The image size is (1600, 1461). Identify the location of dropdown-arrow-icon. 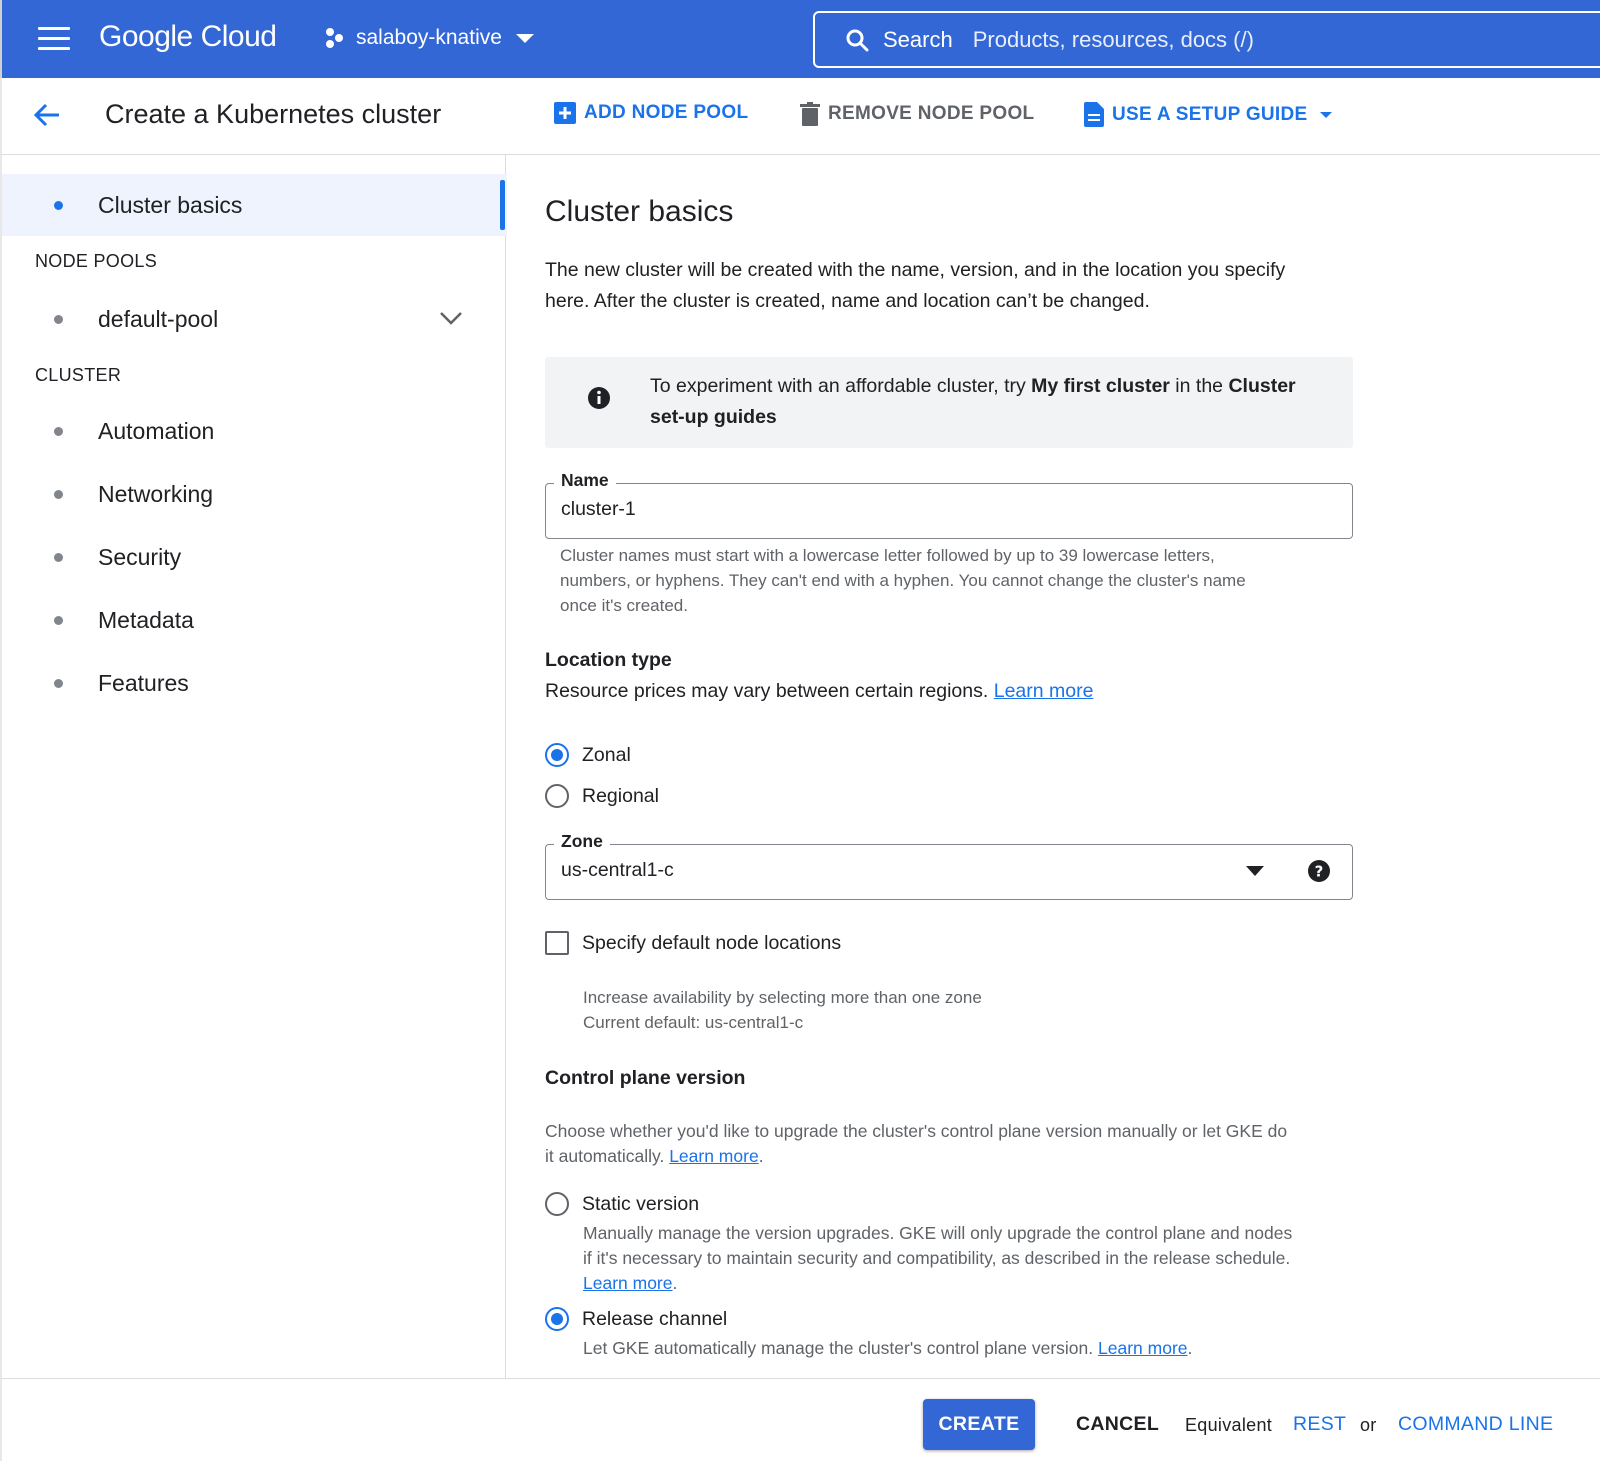
(1255, 871).